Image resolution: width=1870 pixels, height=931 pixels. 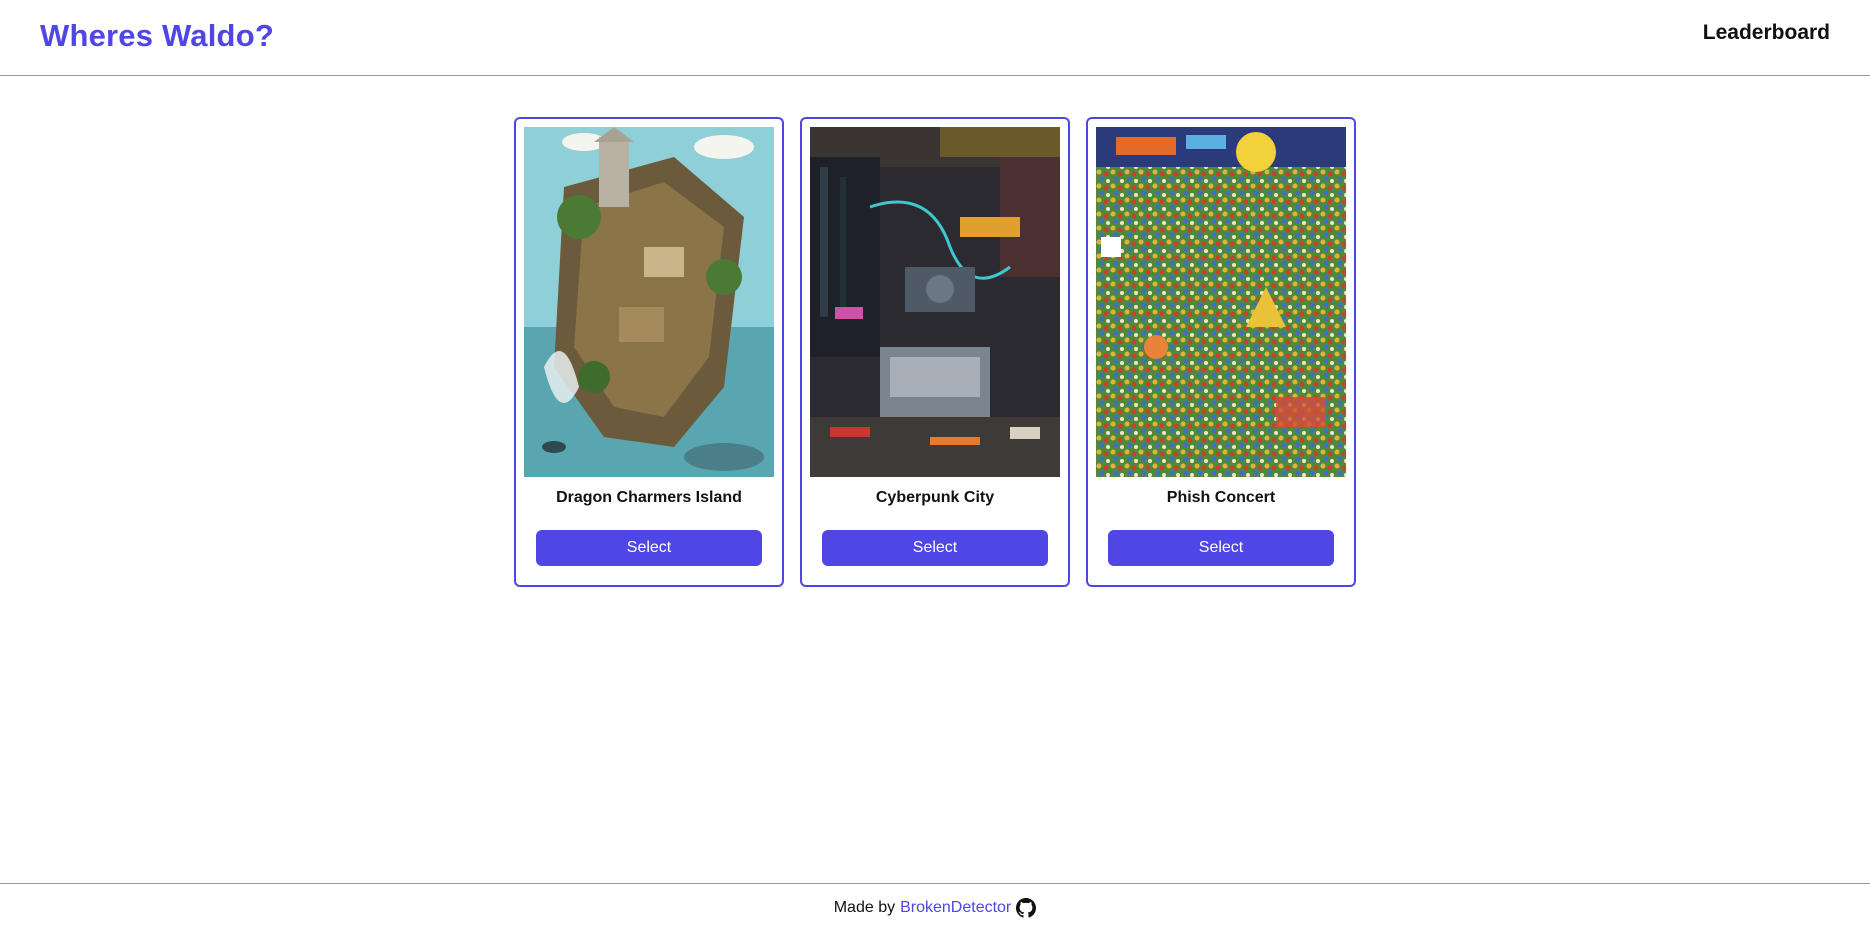 What do you see at coordinates (1221, 497) in the screenshot?
I see `card-title: Phish Concert` at bounding box center [1221, 497].